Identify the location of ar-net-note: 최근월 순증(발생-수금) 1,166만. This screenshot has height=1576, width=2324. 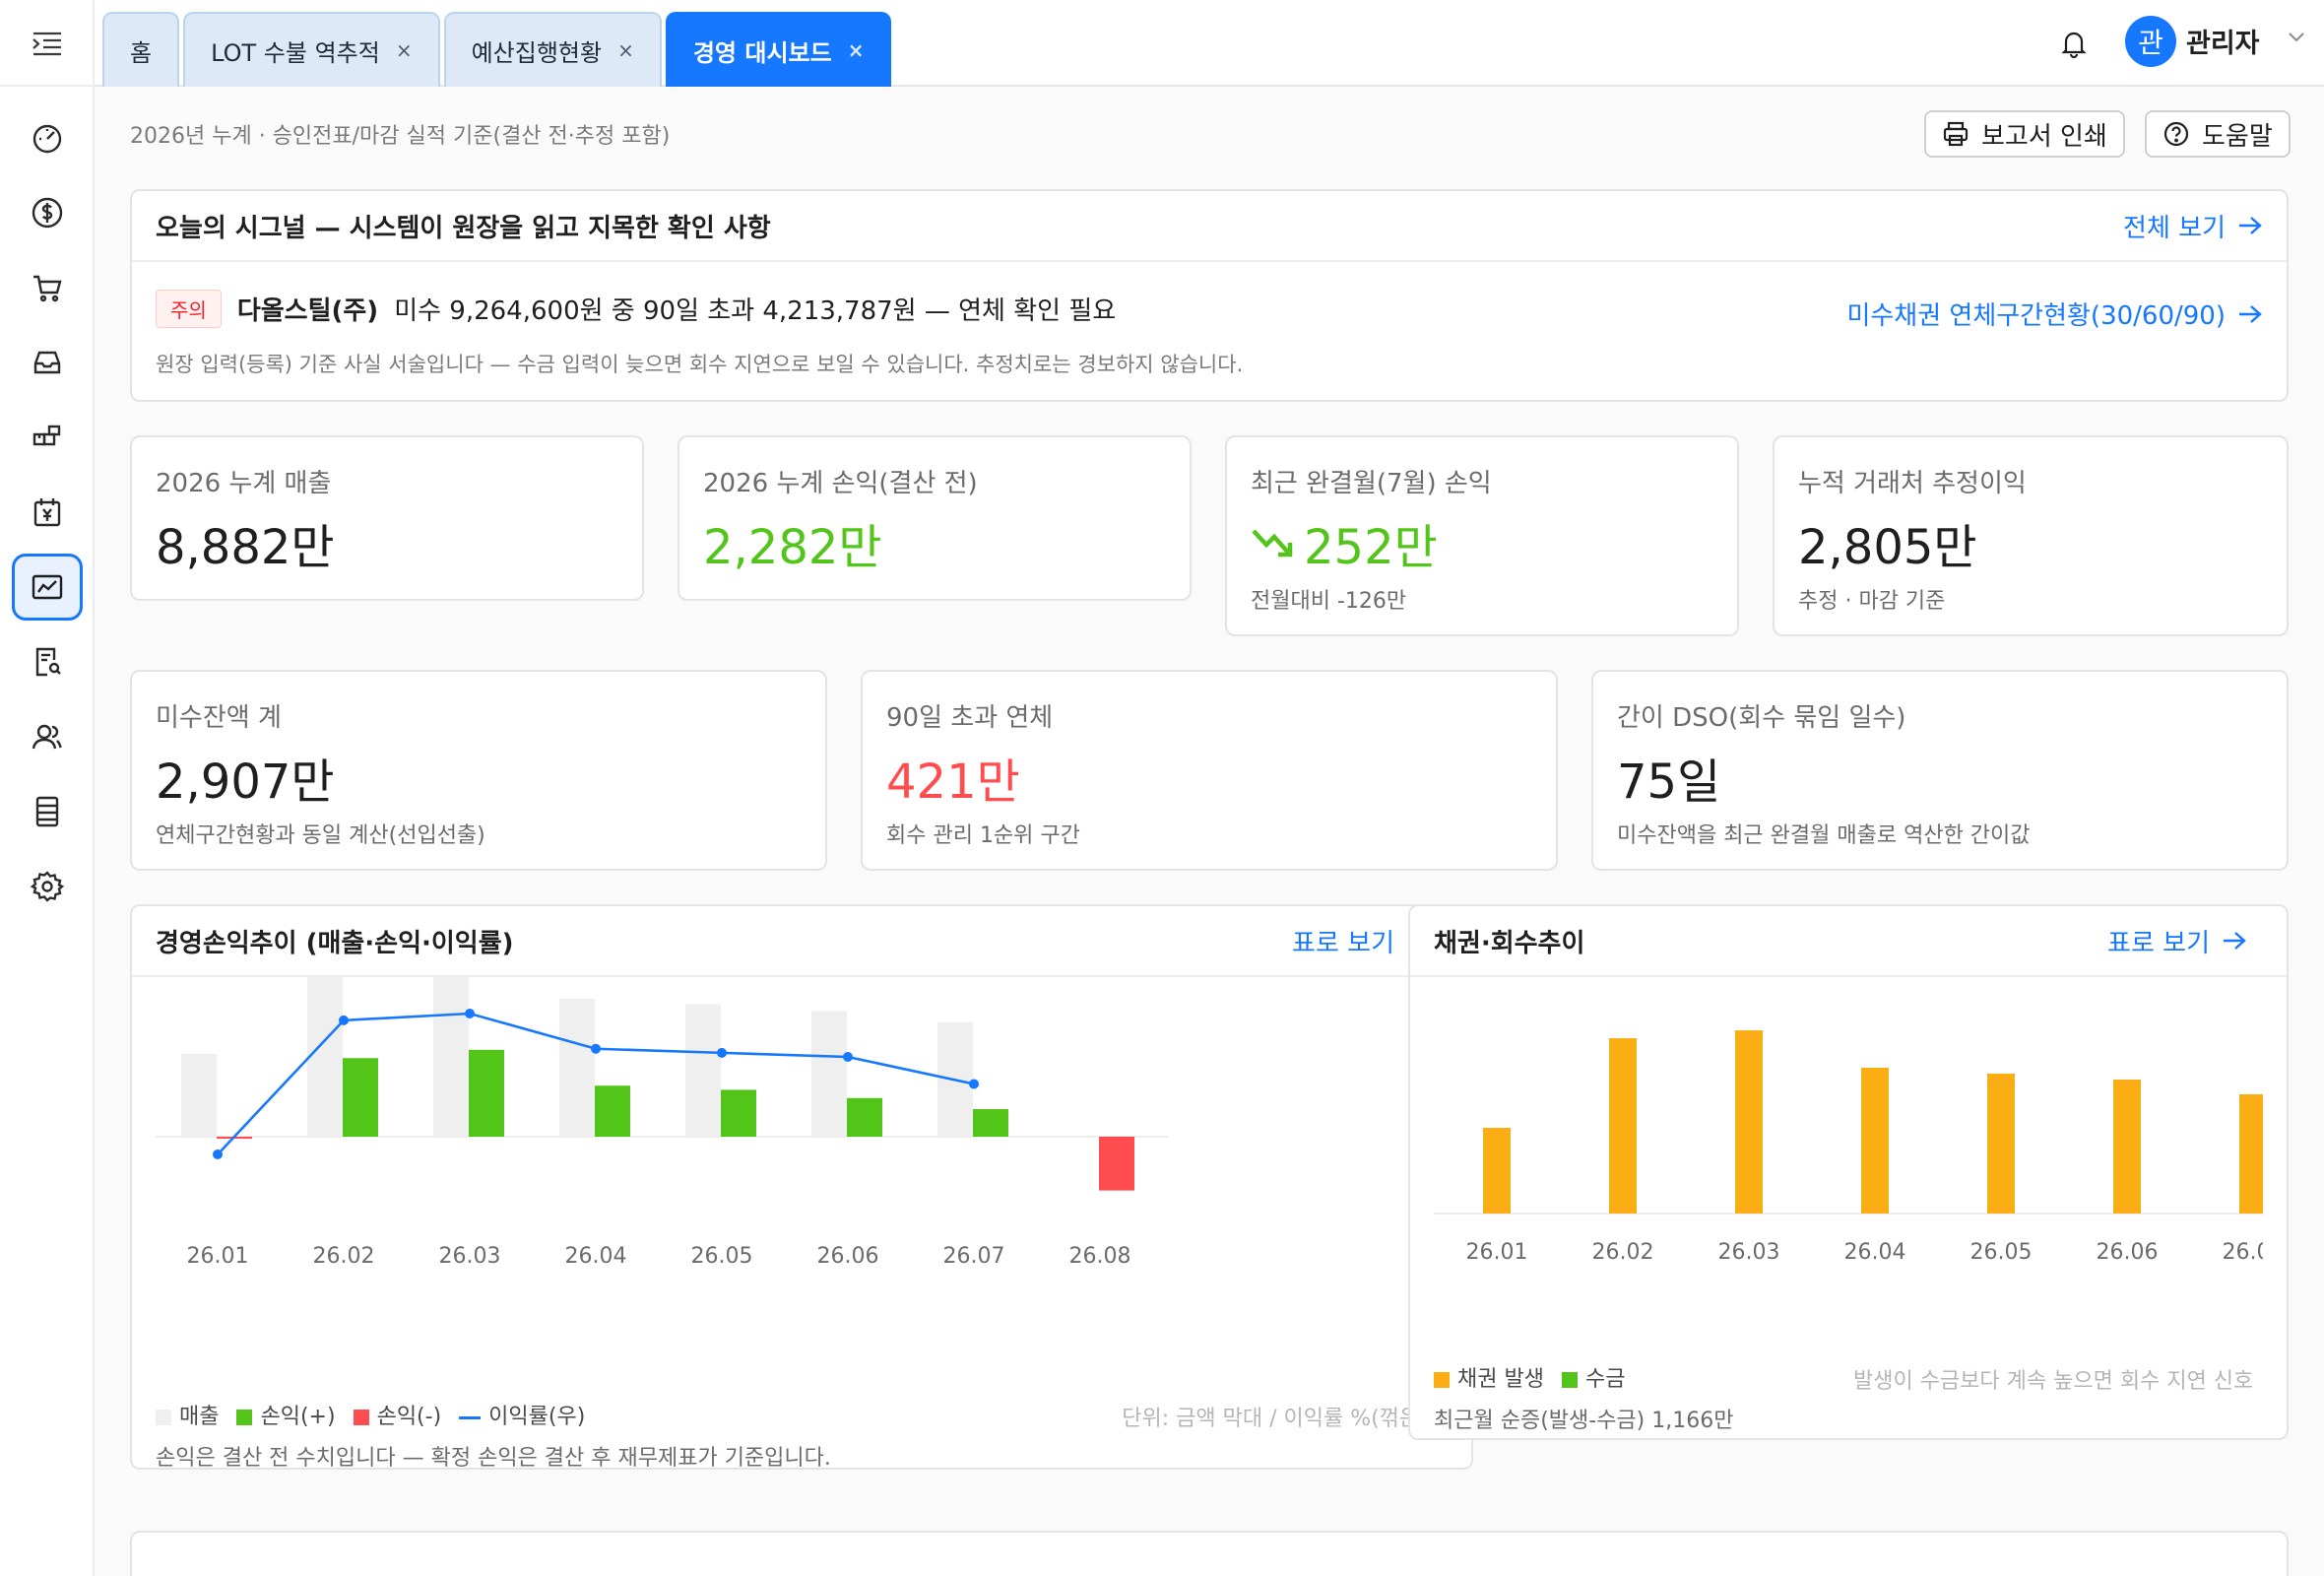
(1584, 1421).